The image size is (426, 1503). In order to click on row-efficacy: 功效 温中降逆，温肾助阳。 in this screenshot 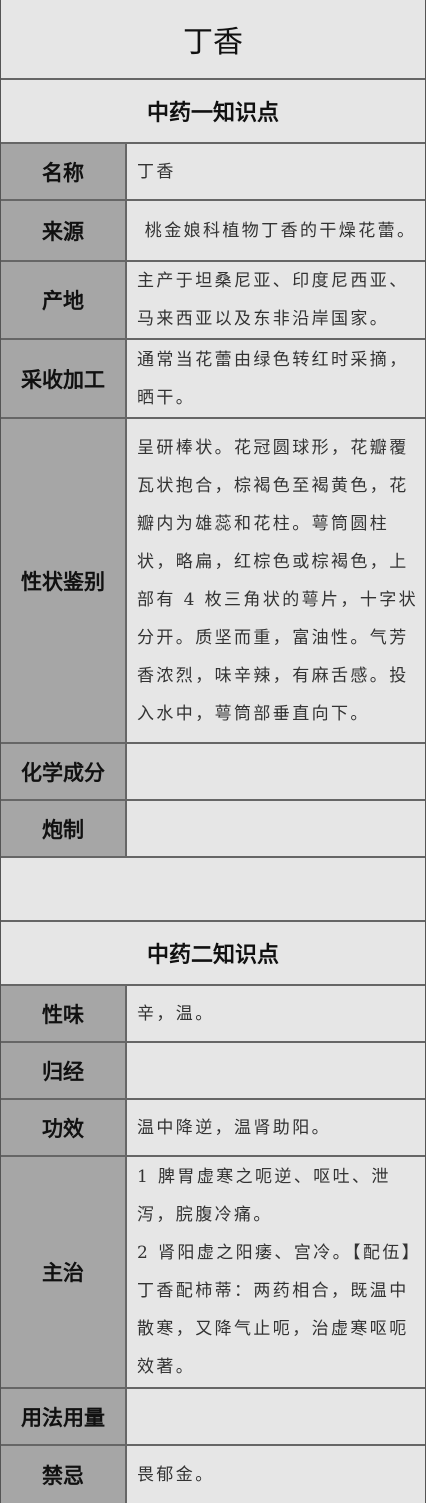, I will do `click(213, 1128)`.